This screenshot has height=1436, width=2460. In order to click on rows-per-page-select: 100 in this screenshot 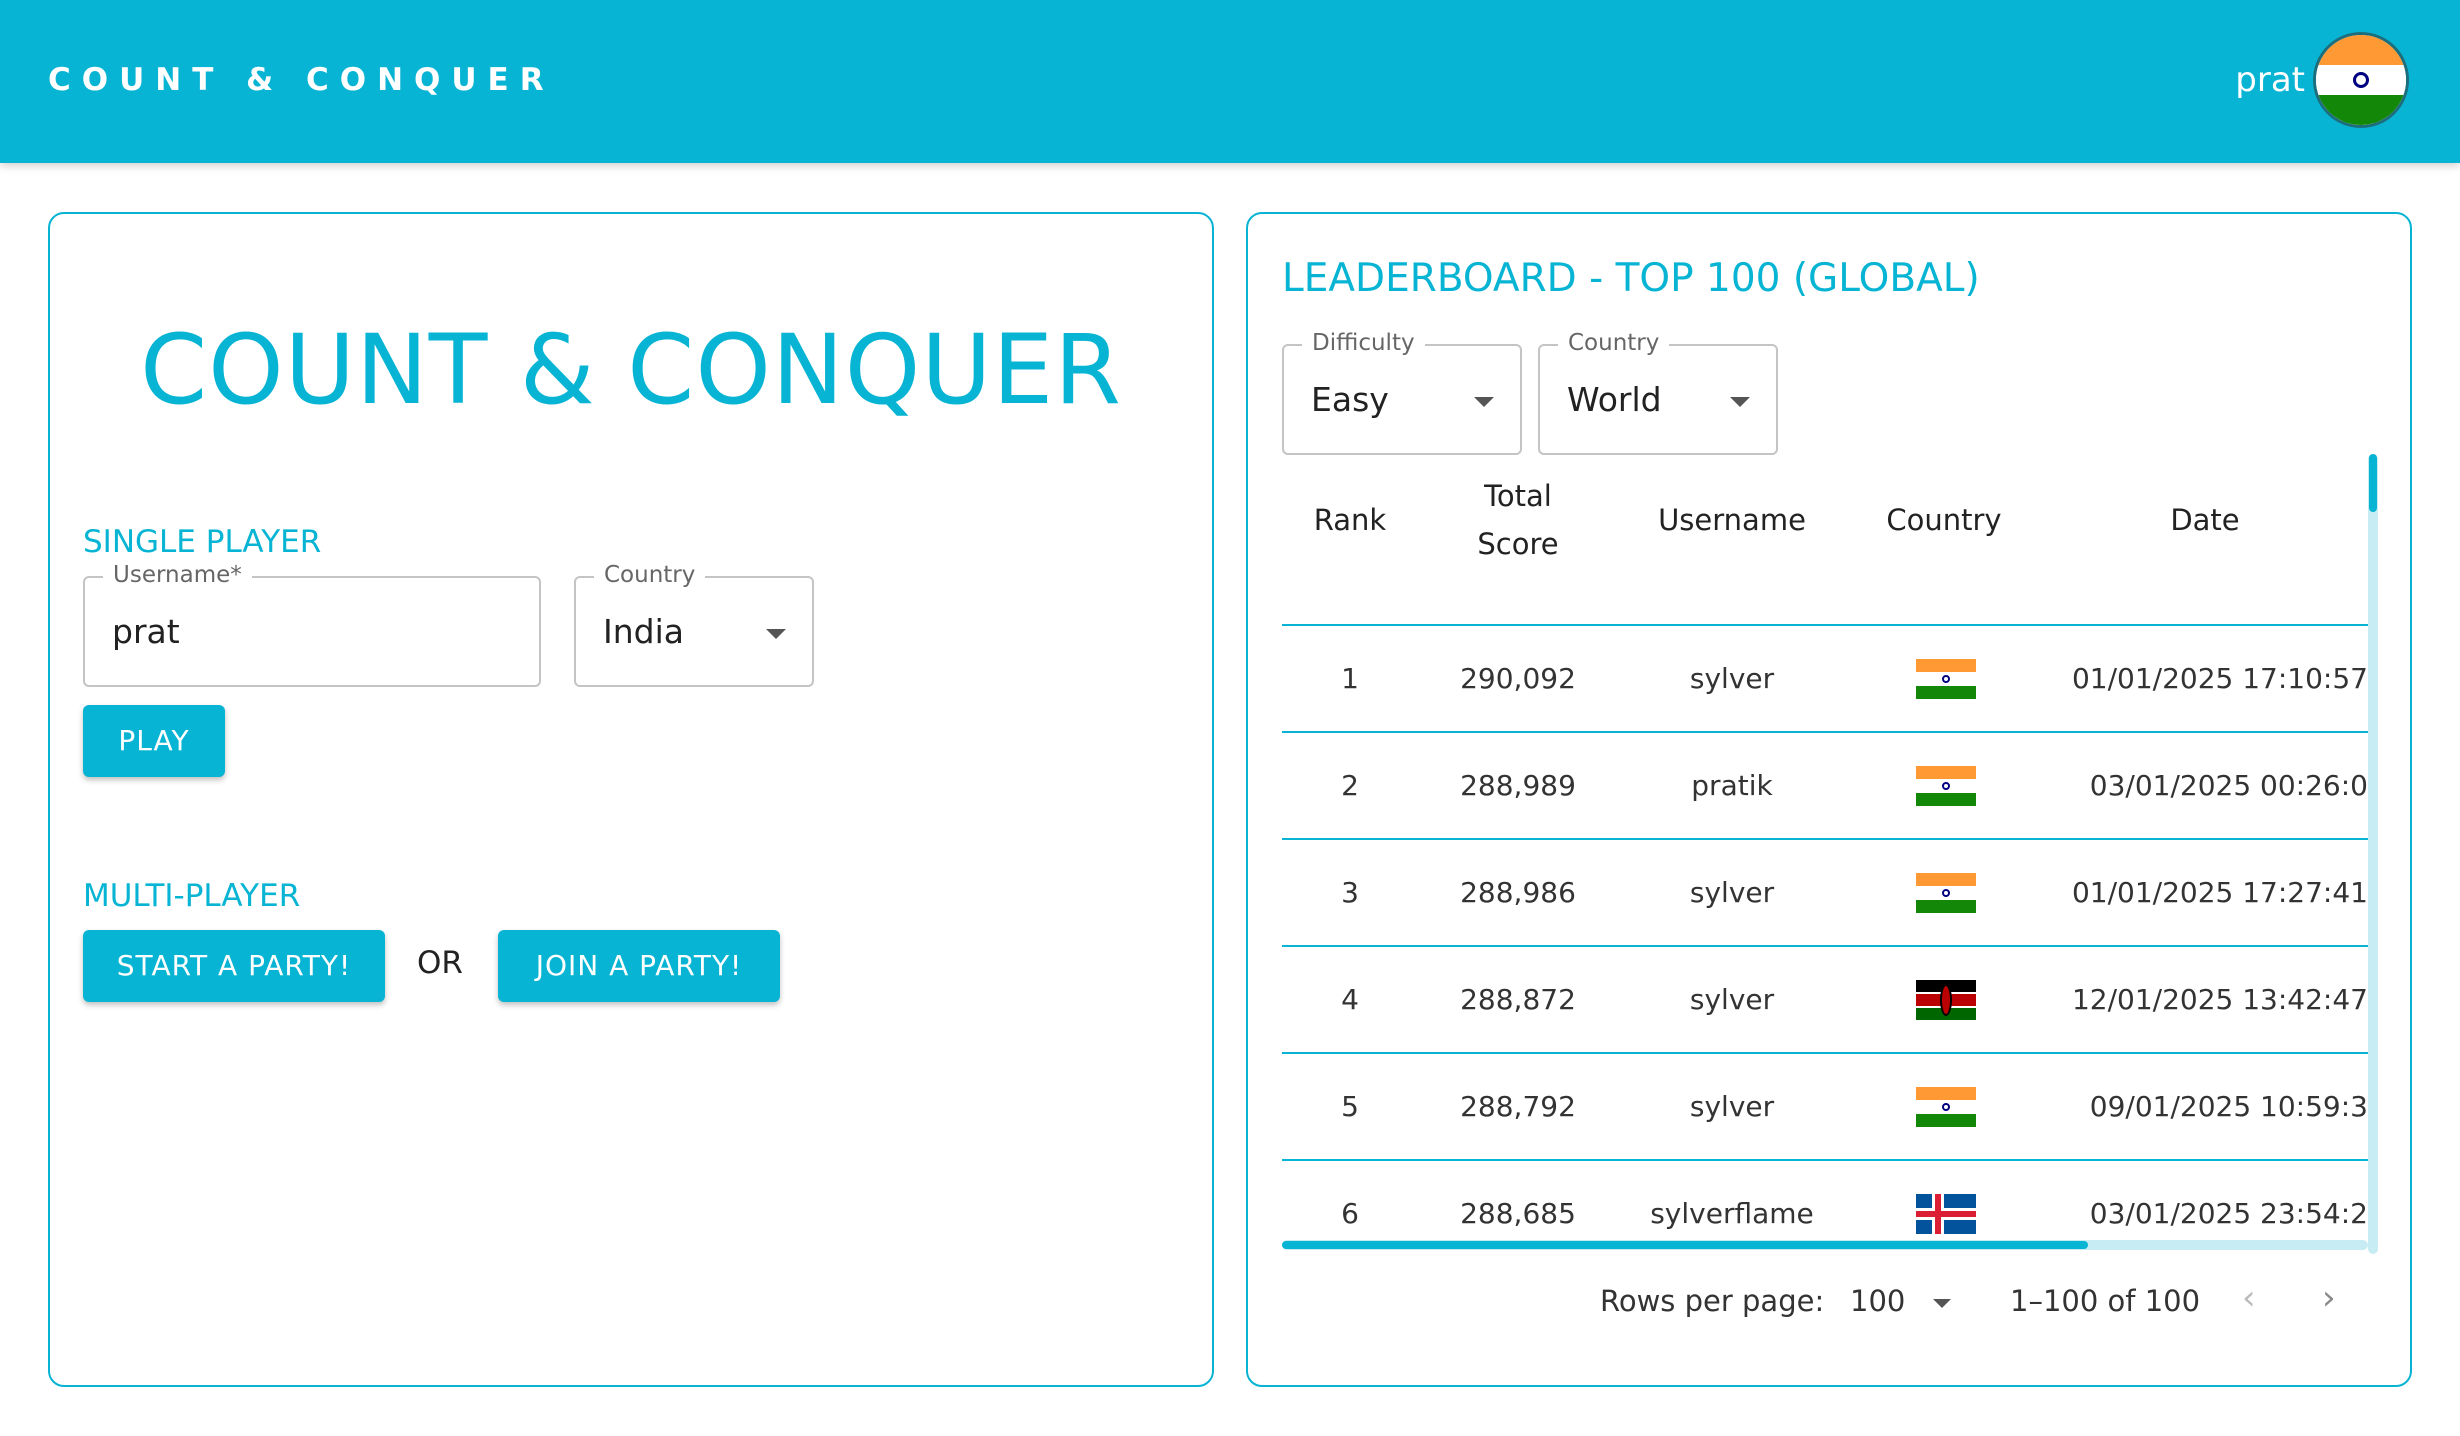, I will do `click(1900, 1301)`.